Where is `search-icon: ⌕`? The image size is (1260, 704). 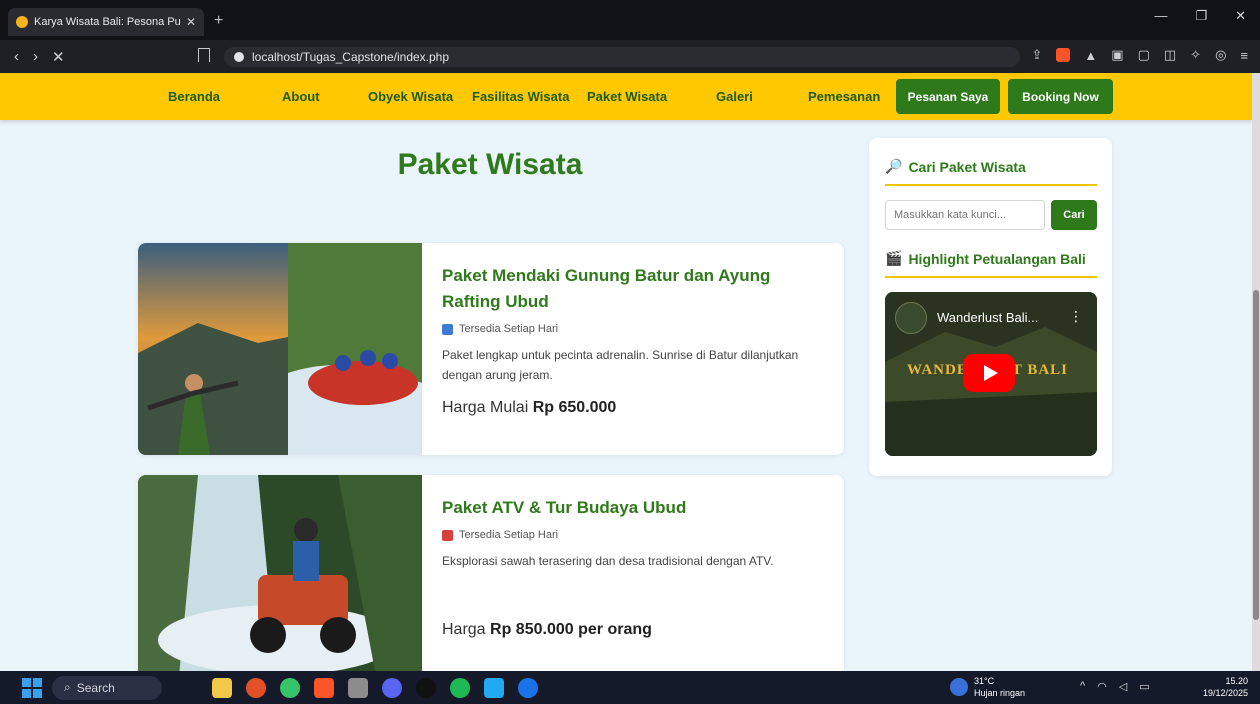
search-icon: ⌕ is located at coordinates (67, 687).